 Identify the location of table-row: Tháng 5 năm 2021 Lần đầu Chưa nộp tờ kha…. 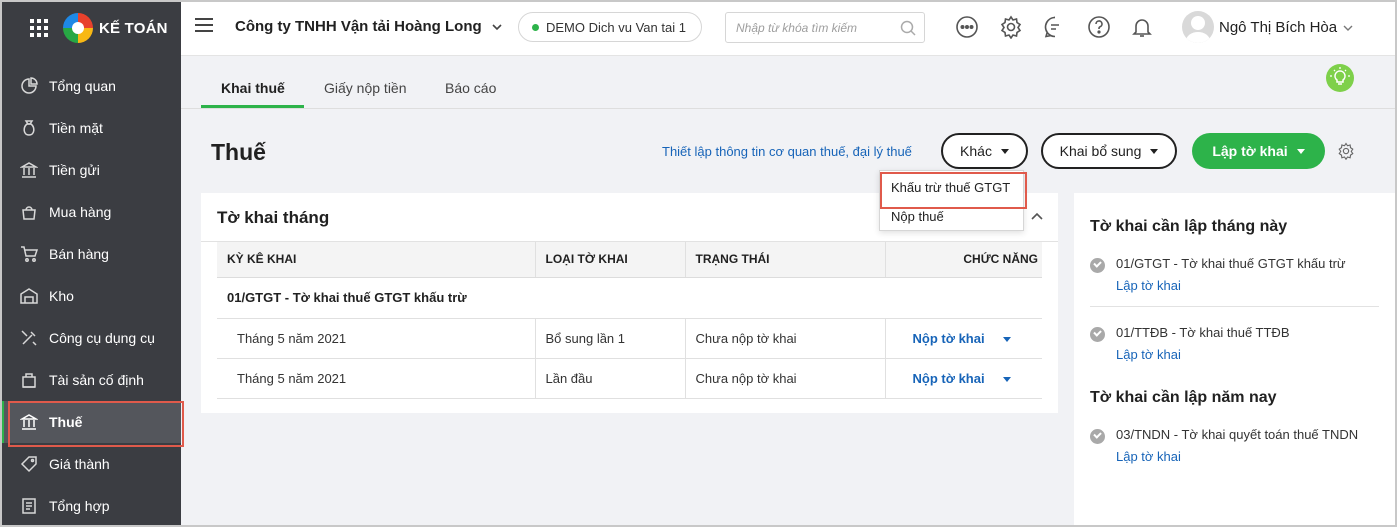
(629, 378).